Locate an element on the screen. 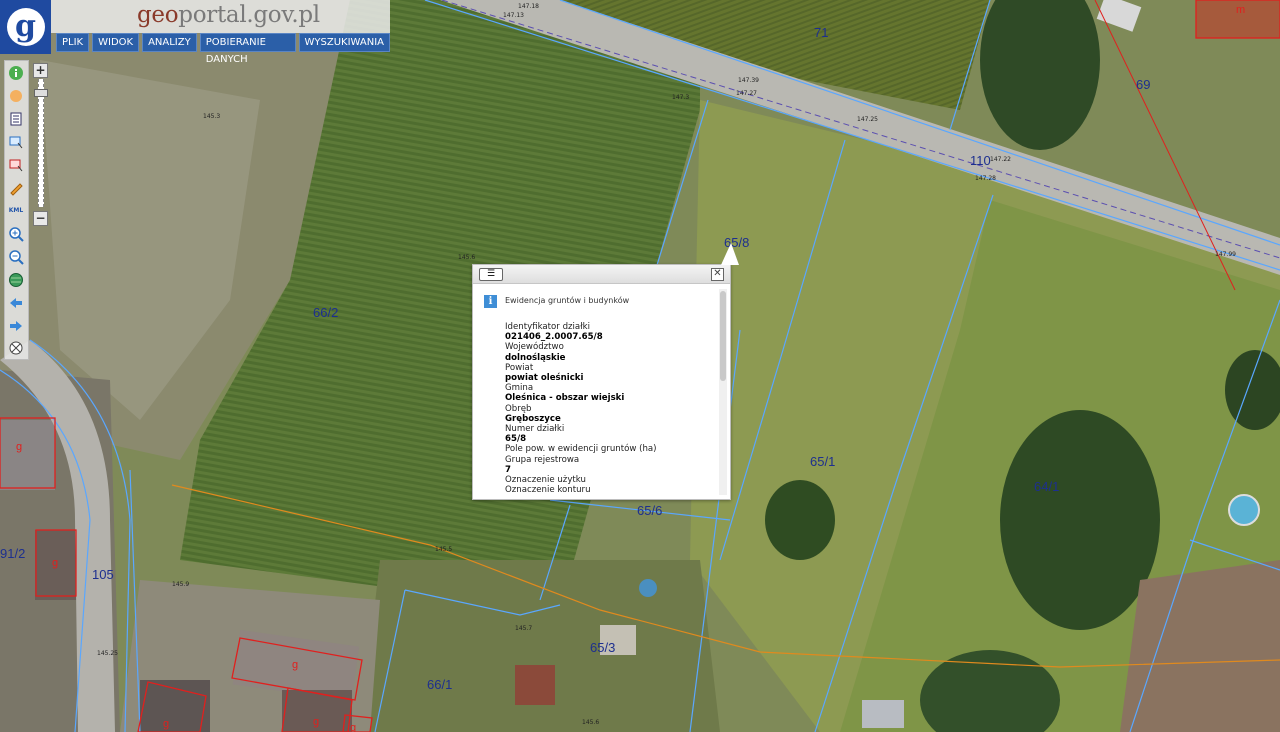  building-mark: m is located at coordinates (1240, 10).